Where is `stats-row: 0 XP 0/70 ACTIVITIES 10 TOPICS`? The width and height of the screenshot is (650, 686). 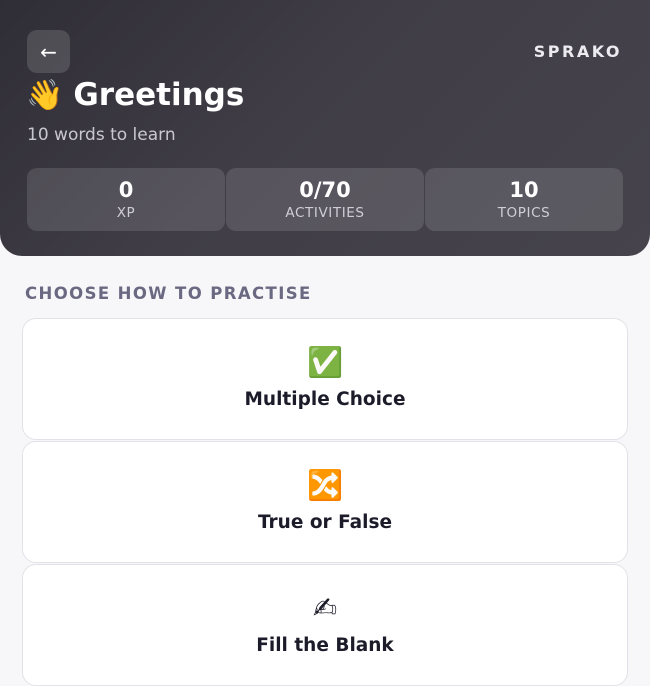 stats-row: 0 XP 0/70 ACTIVITIES 10 TOPICS is located at coordinates (325, 199).